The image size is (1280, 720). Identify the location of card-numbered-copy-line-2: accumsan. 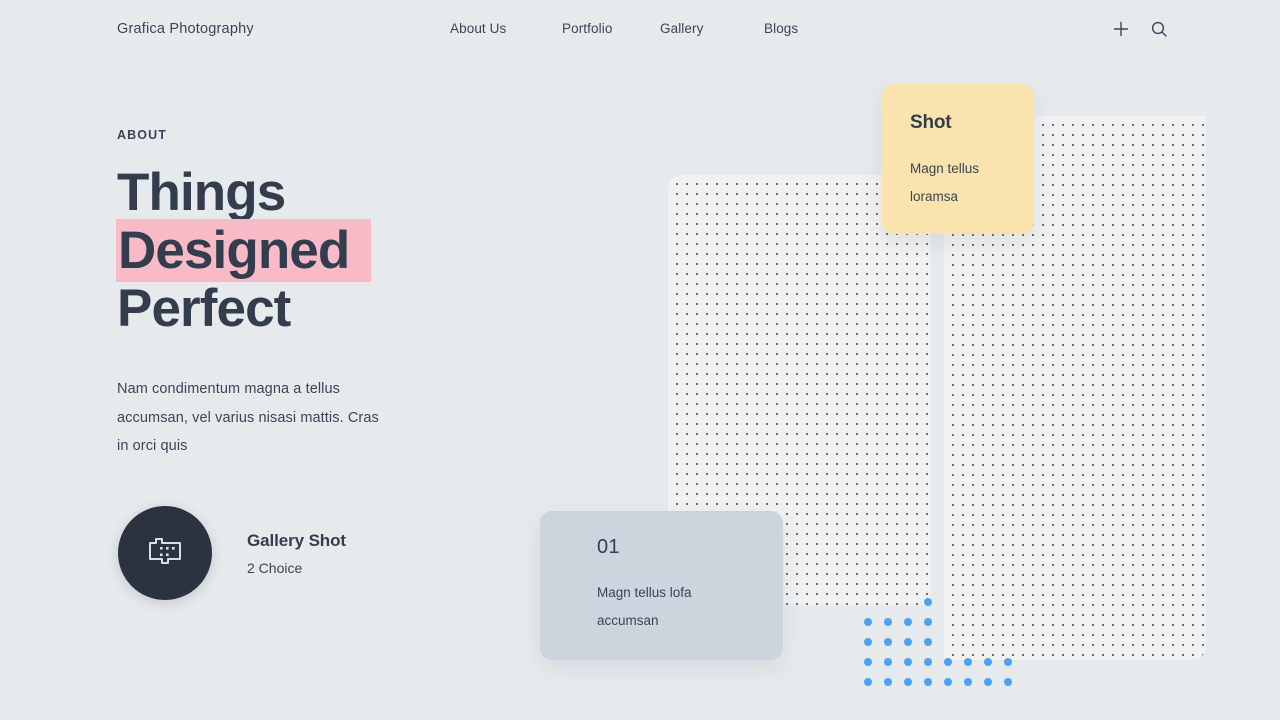
(628, 620).